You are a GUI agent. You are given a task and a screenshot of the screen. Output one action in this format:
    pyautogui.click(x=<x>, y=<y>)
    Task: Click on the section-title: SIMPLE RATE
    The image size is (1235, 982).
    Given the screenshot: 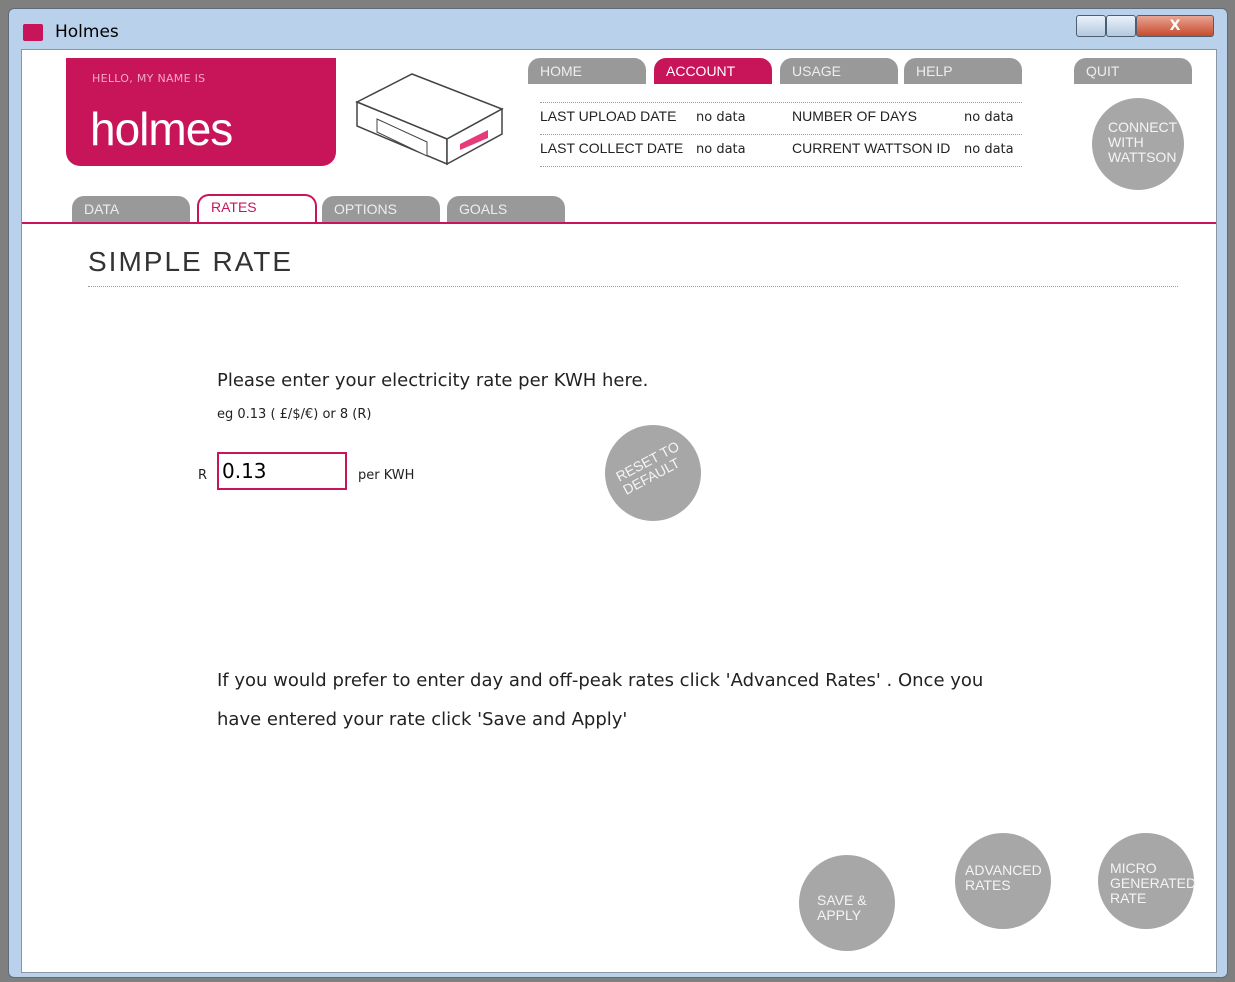 What is the action you would take?
    pyautogui.click(x=191, y=261)
    